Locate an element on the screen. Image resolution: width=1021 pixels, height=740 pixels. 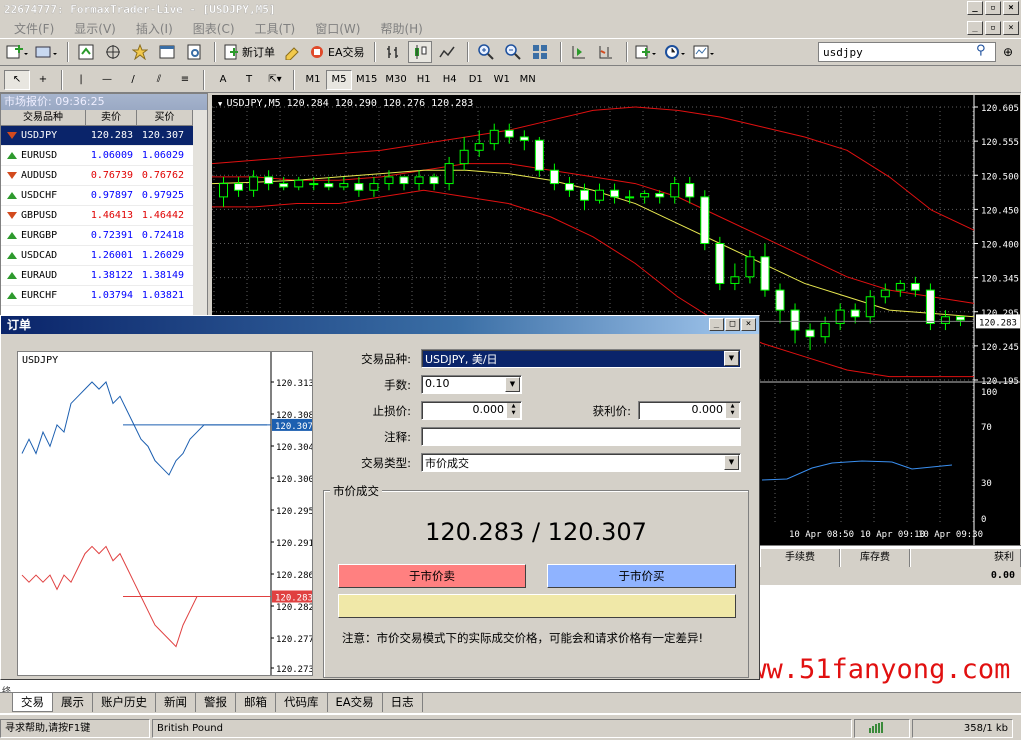
chart-shift-icon is located at coordinates (606, 52).